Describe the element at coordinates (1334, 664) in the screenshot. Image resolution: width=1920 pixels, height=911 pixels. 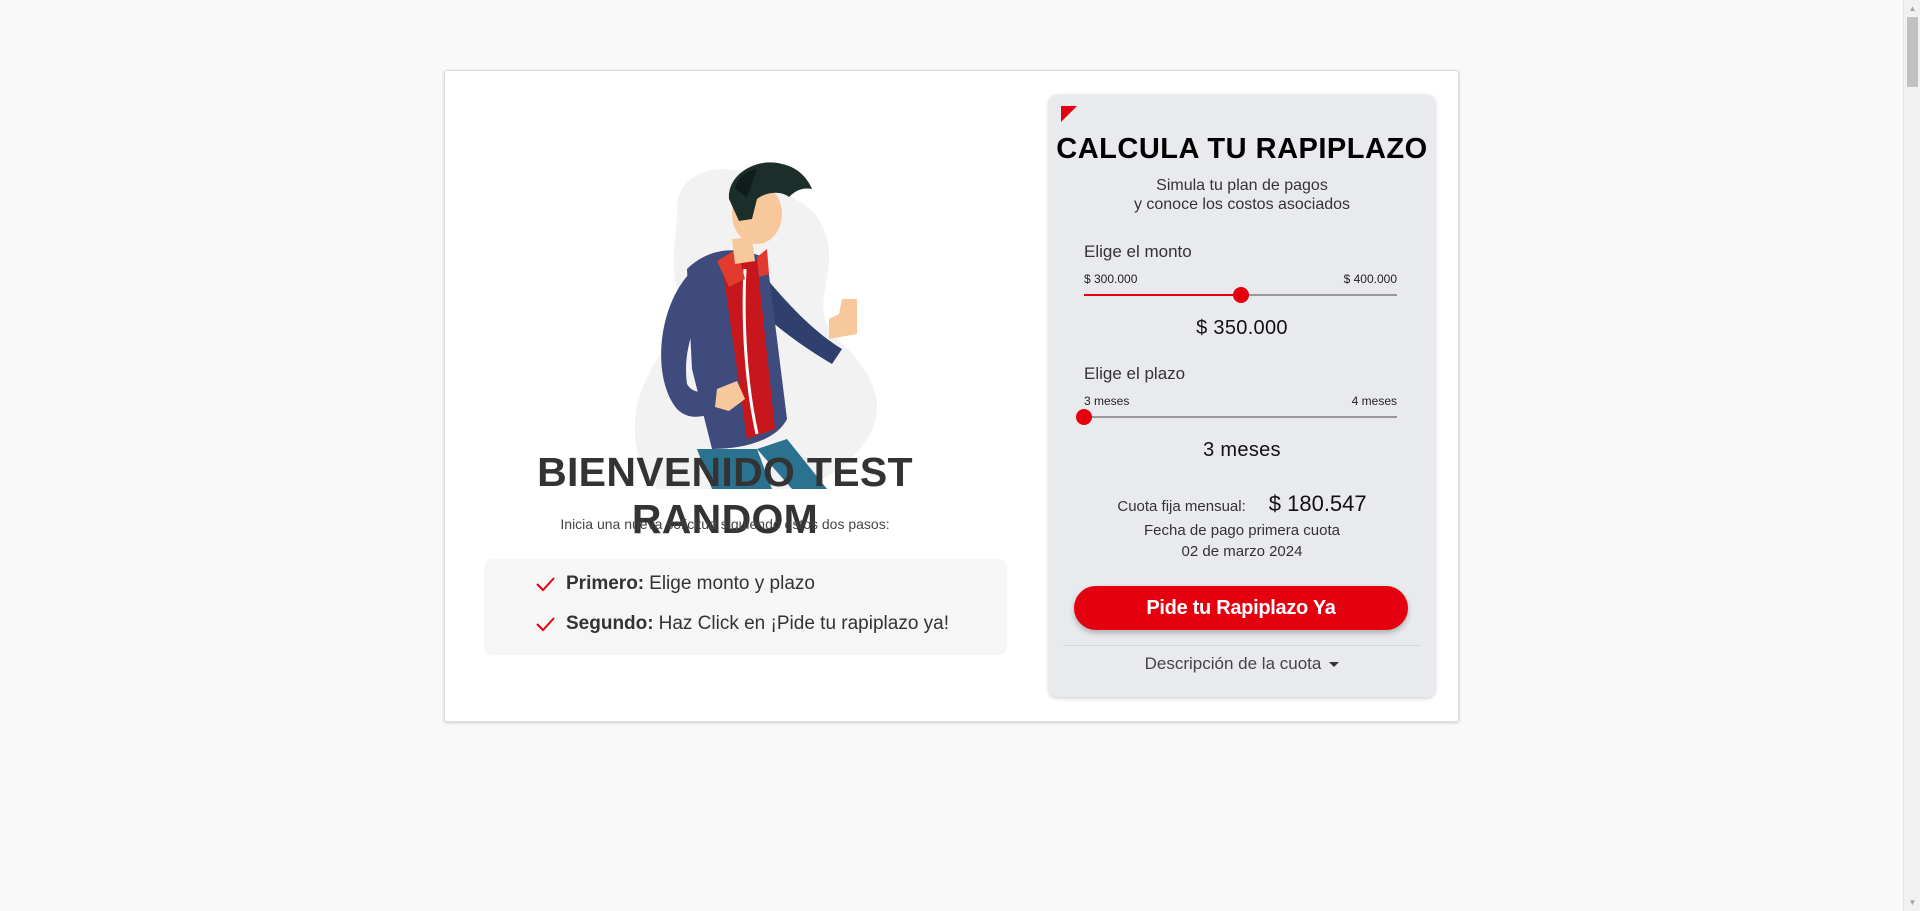
I see `caret-down-icon` at that location.